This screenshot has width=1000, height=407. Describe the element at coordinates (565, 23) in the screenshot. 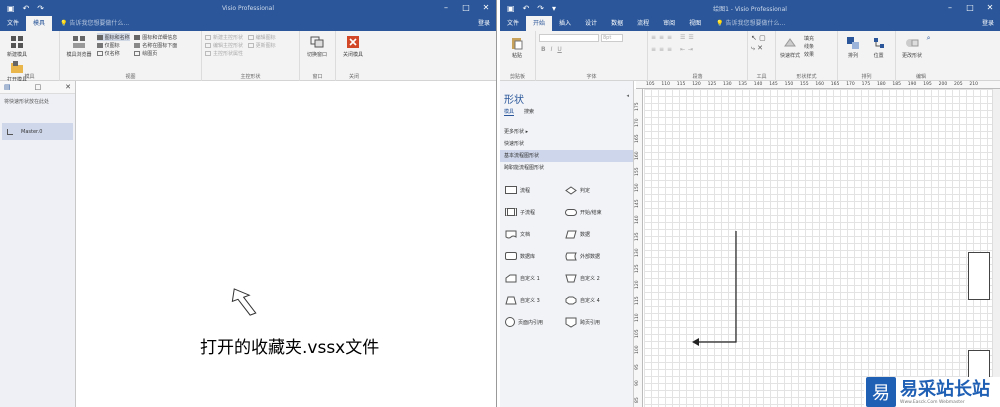

I see `tab-insert: 插入` at that location.